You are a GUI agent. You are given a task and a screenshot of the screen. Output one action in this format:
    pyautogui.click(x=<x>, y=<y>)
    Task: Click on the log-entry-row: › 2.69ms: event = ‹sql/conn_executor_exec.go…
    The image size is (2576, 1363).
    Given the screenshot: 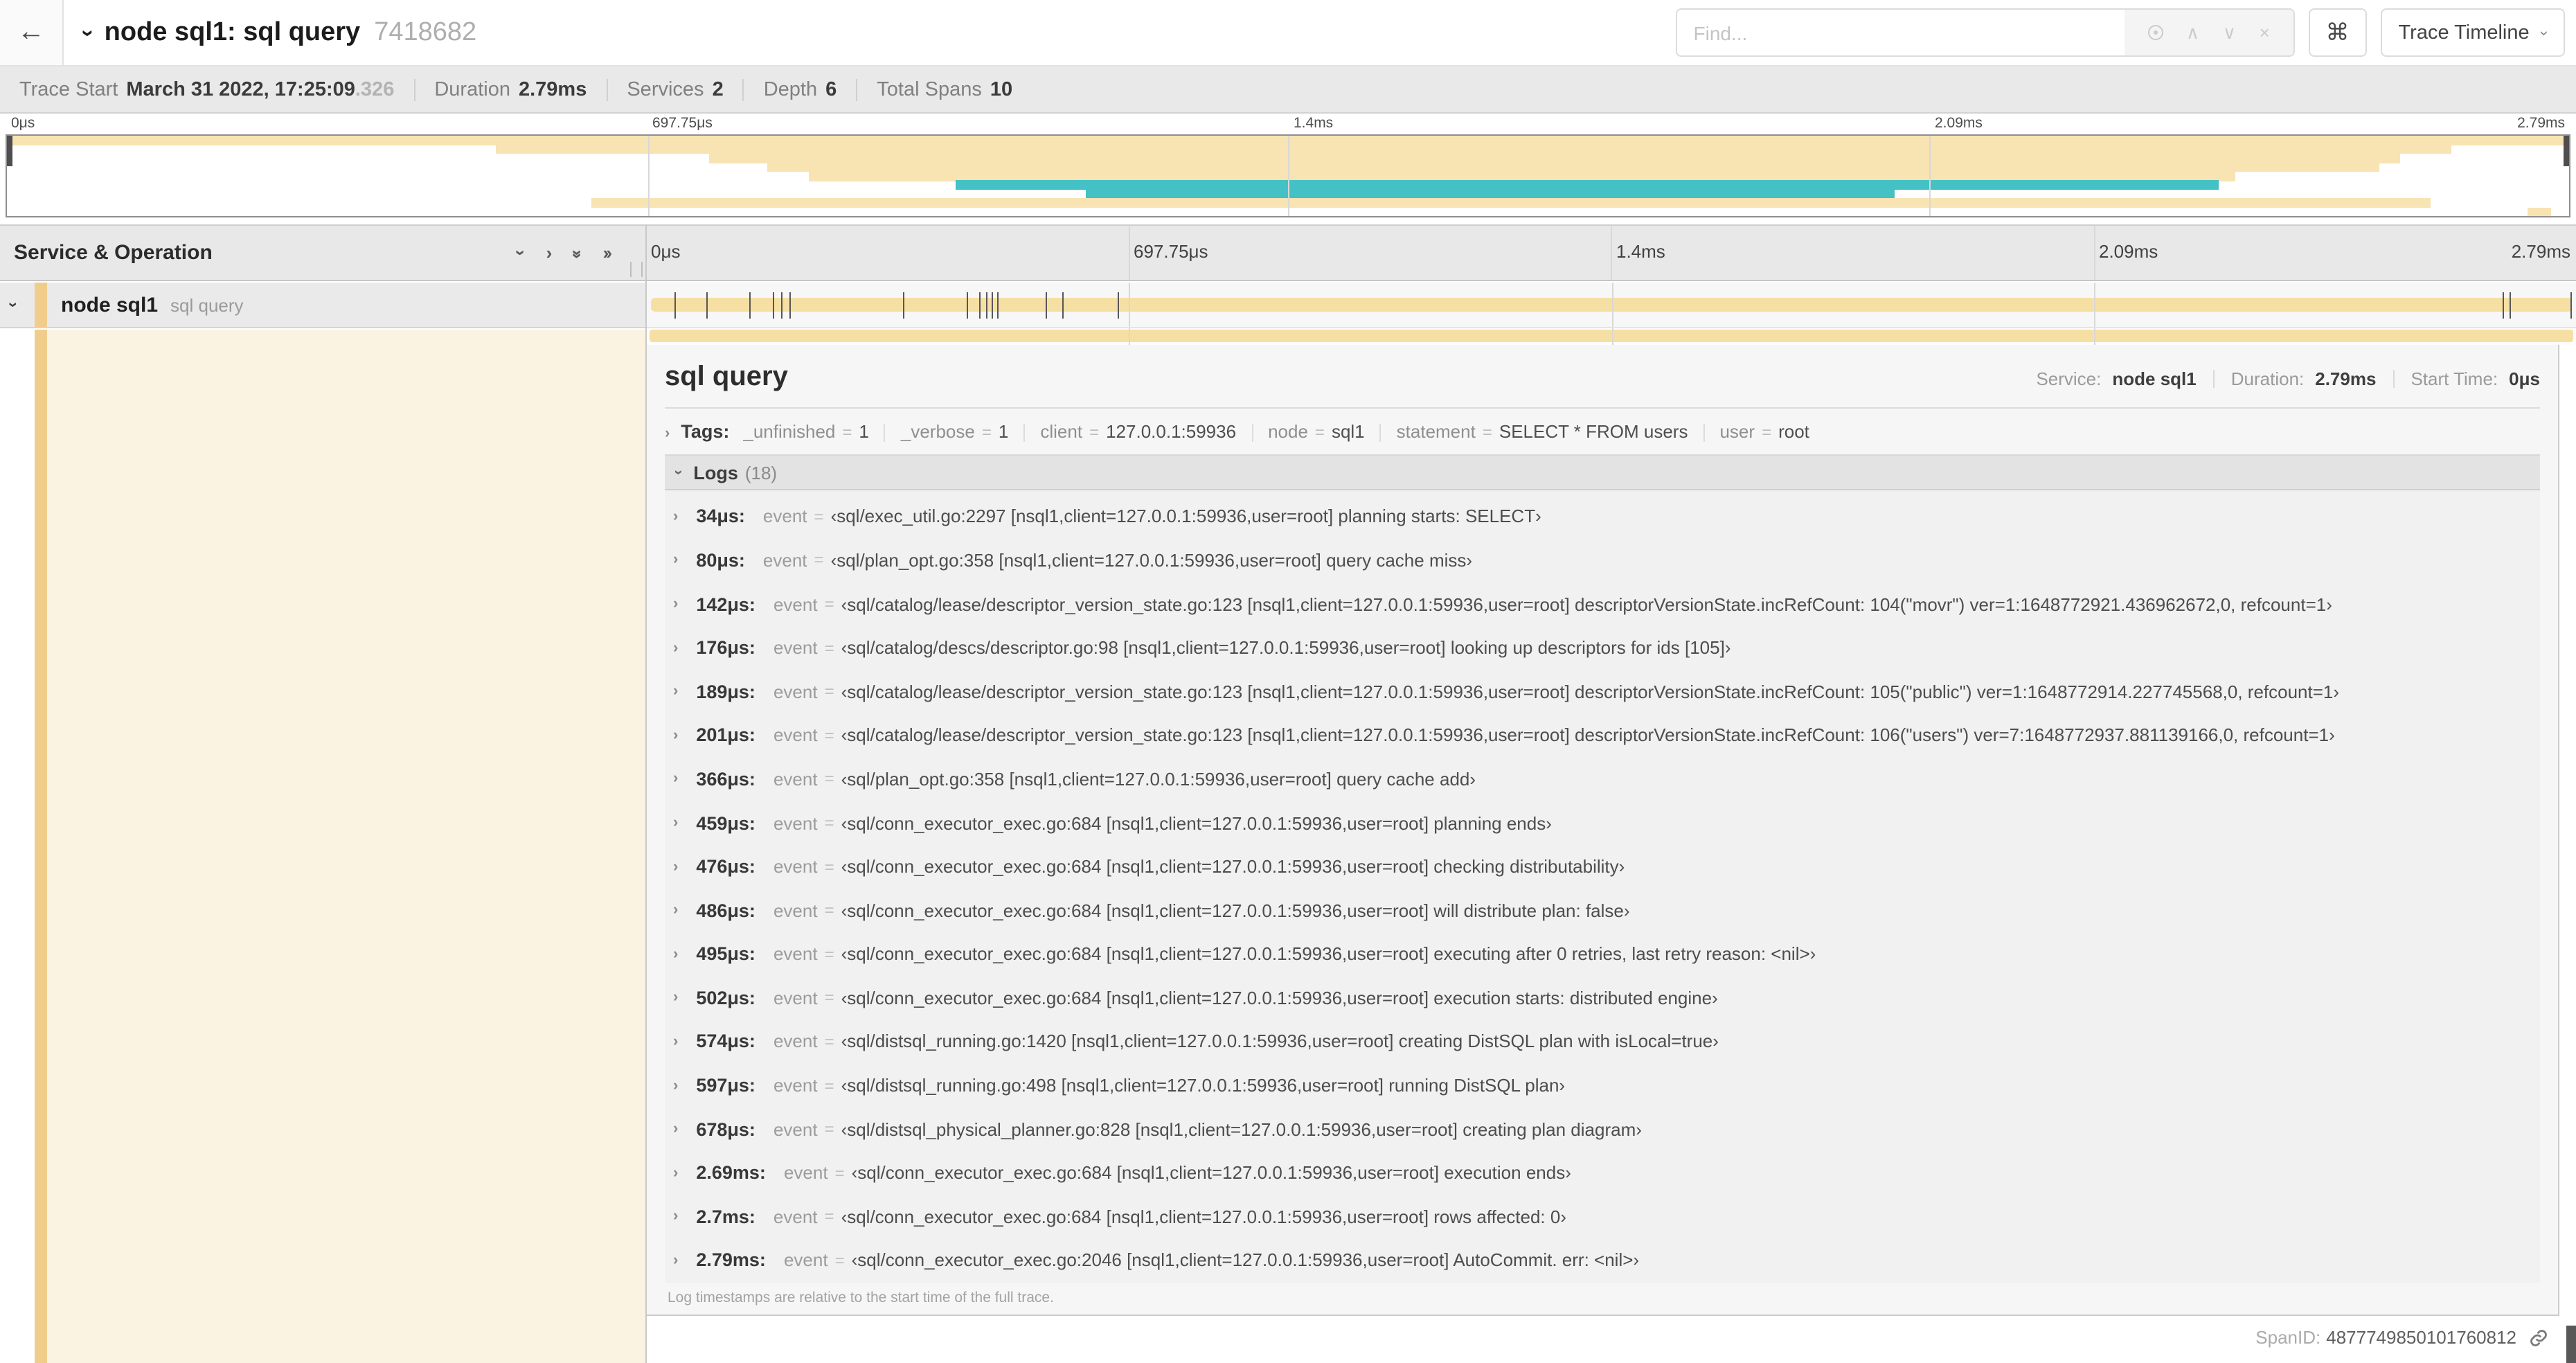 What is the action you would take?
    pyautogui.click(x=1602, y=1173)
    